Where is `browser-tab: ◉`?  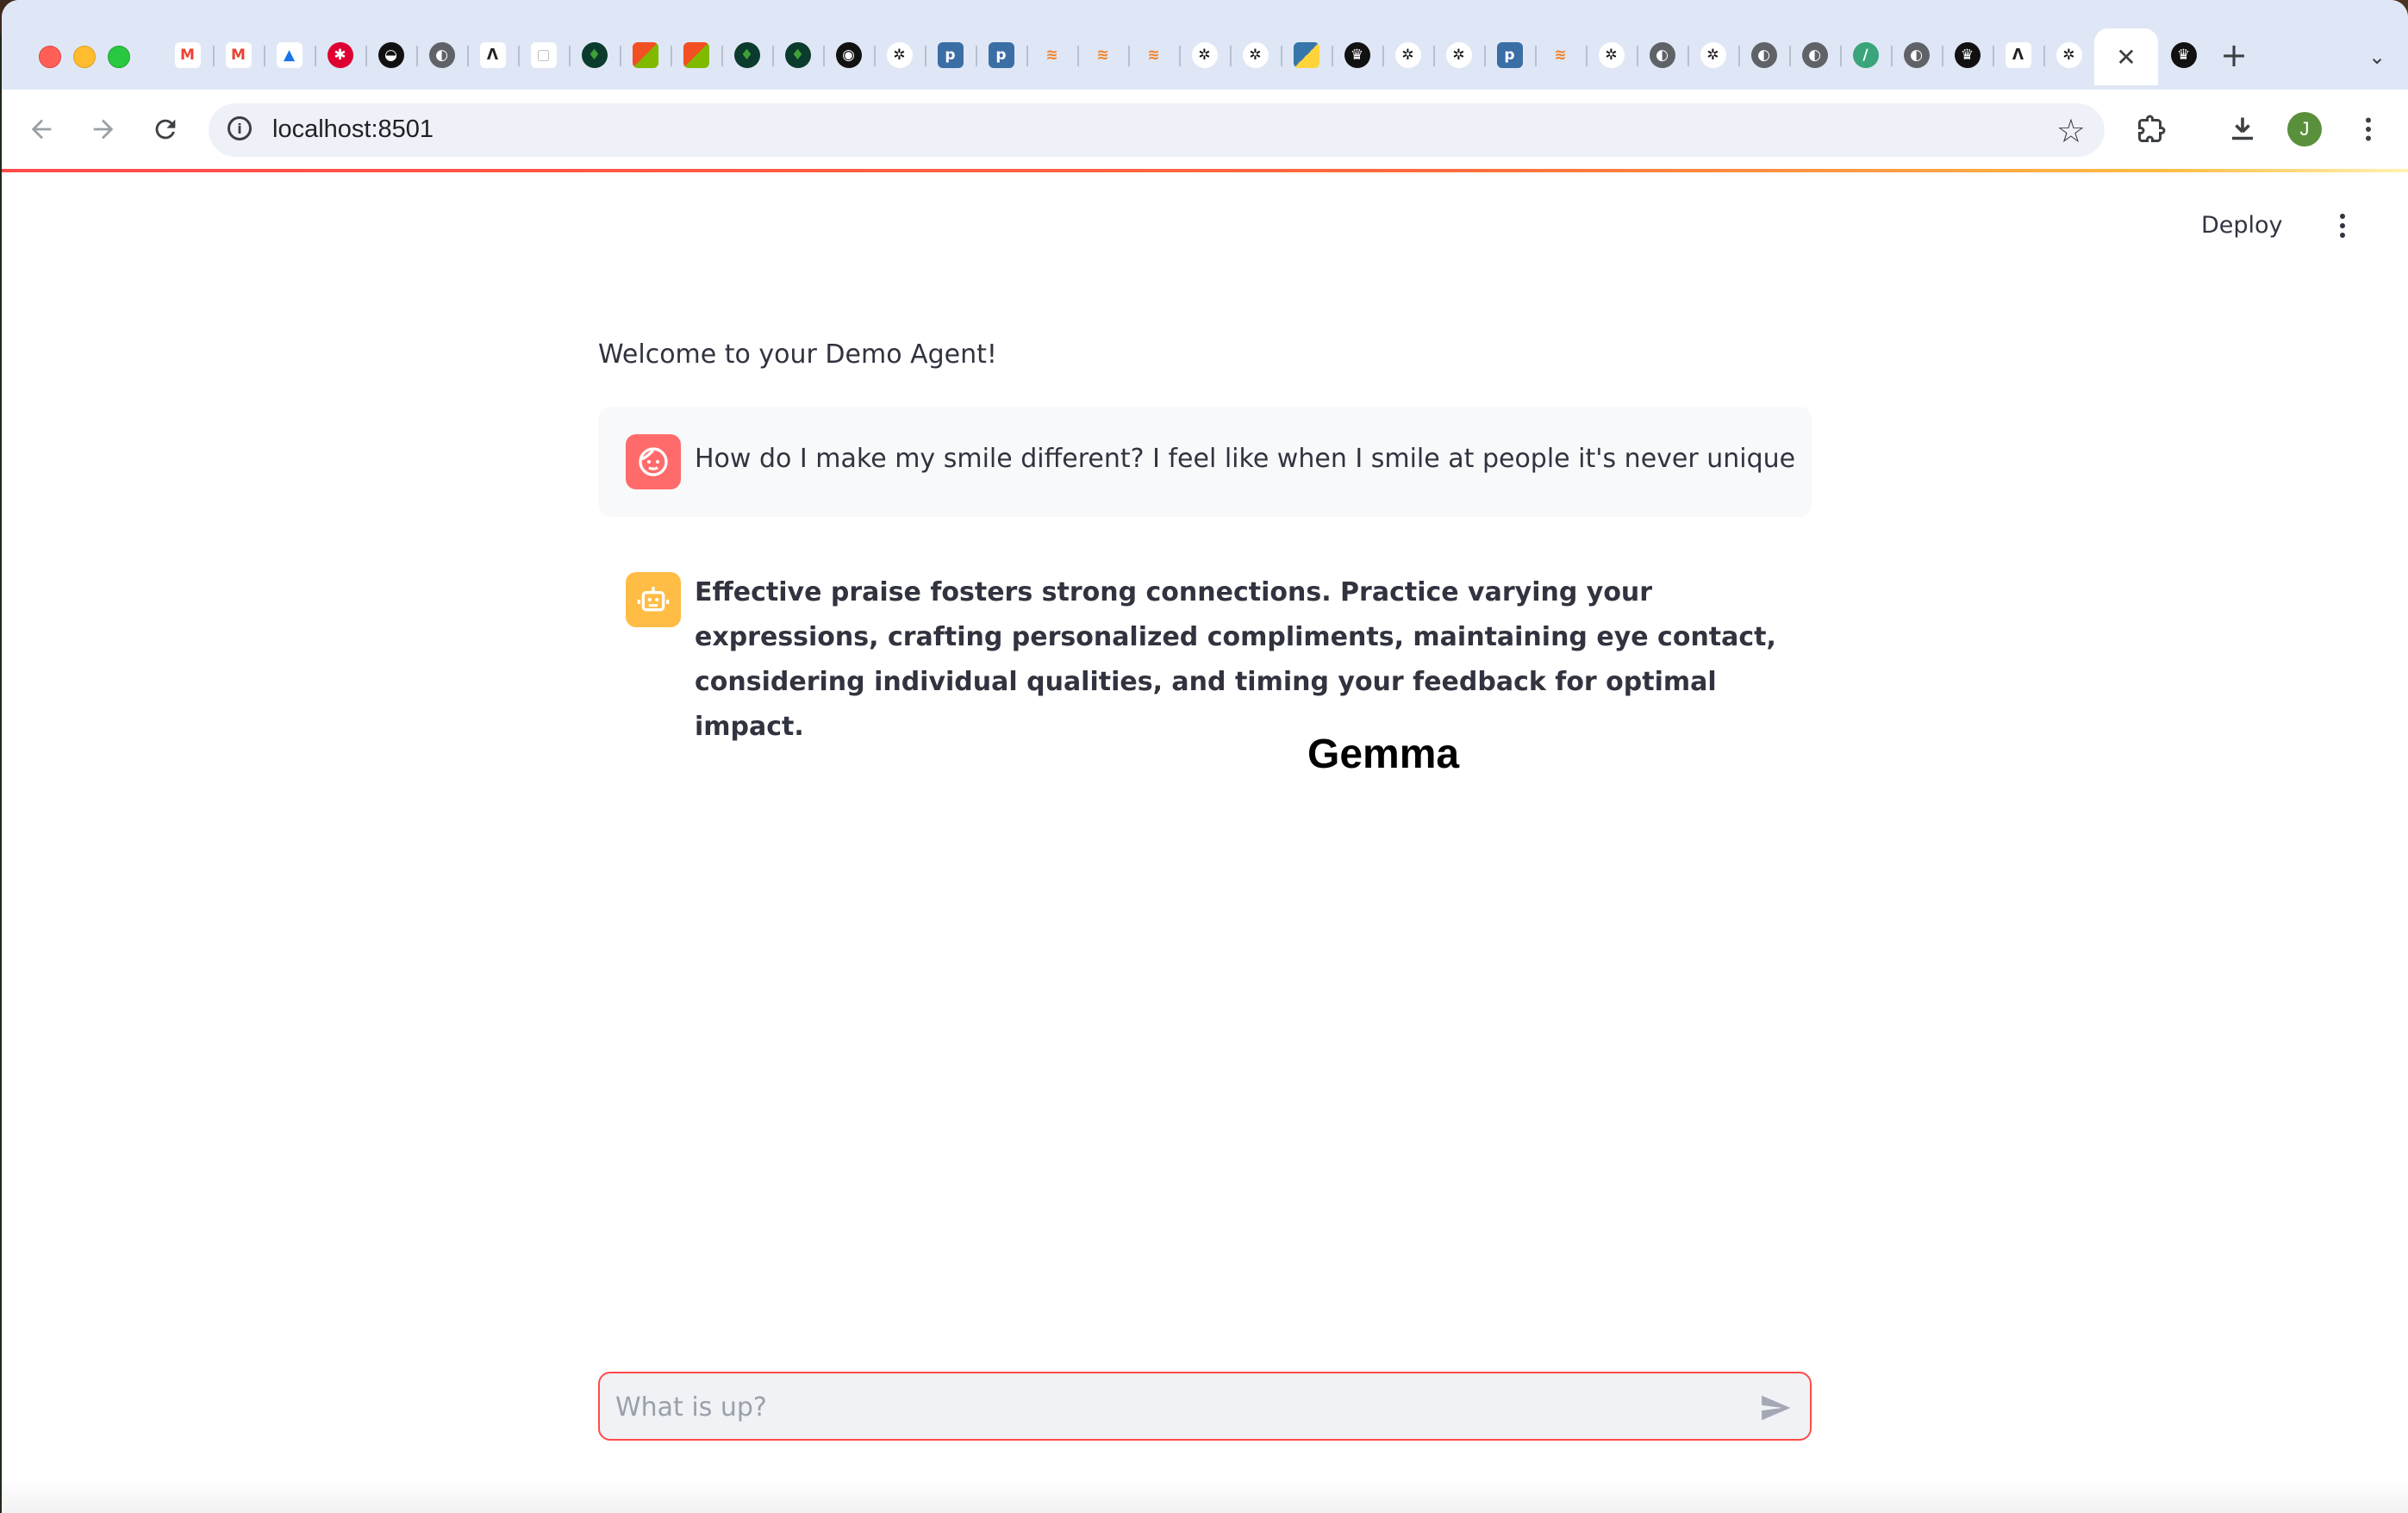 browser-tab: ◉ is located at coordinates (849, 55).